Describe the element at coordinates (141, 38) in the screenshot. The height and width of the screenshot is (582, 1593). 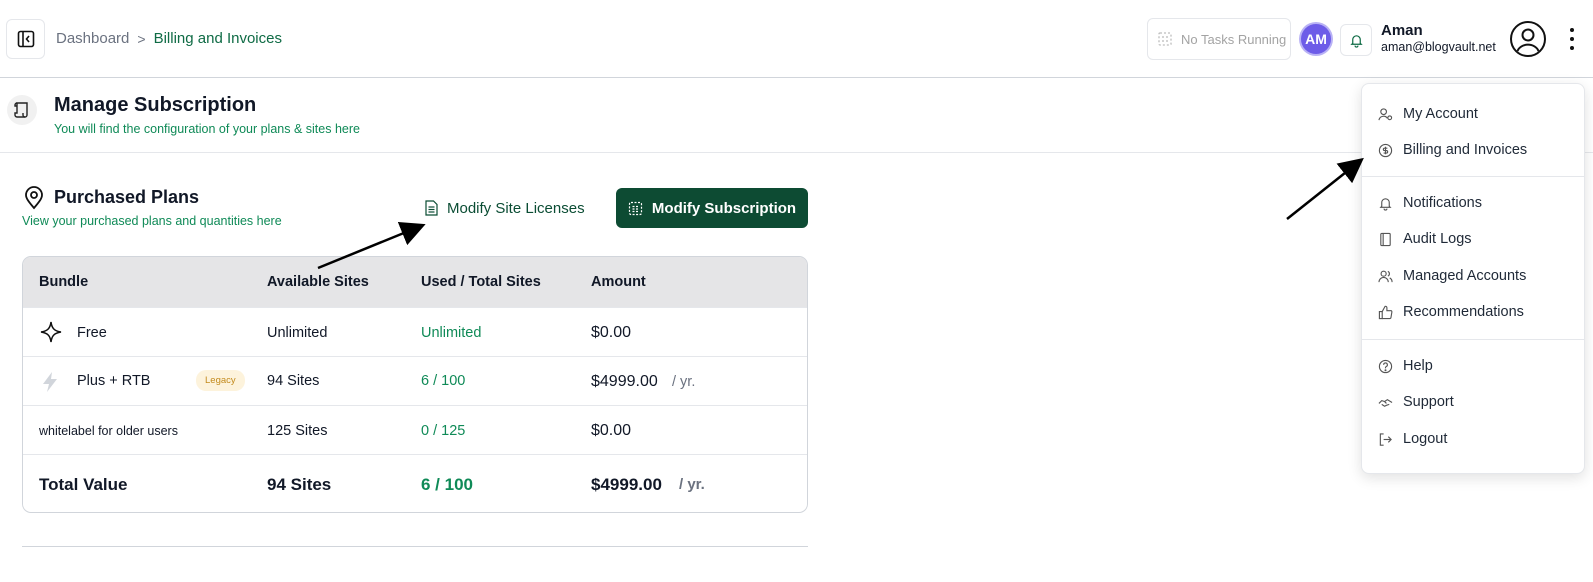
I see `chevron-right-icon: >` at that location.